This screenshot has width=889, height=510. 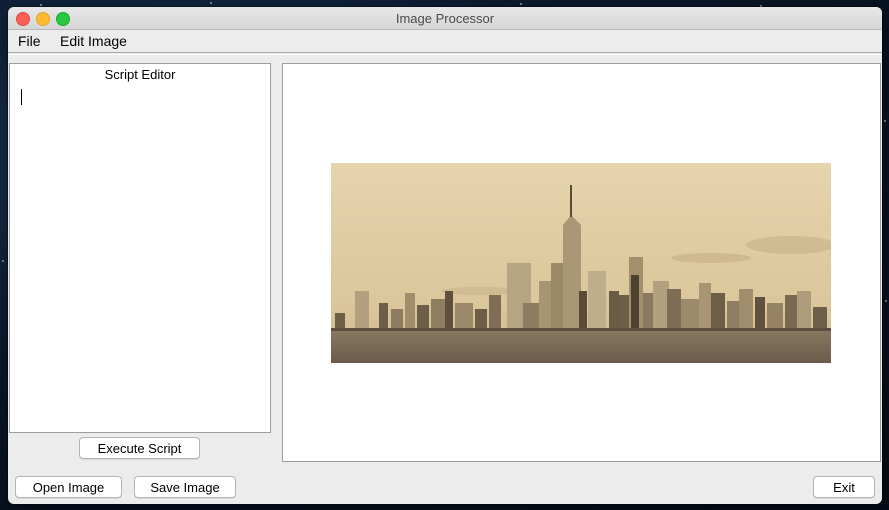 What do you see at coordinates (68, 487) in the screenshot?
I see `open-image-button: Open Image` at bounding box center [68, 487].